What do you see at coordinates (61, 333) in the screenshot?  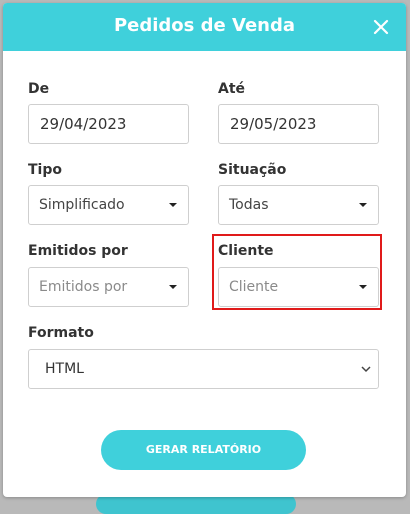 I see `formato-label: Formato` at bounding box center [61, 333].